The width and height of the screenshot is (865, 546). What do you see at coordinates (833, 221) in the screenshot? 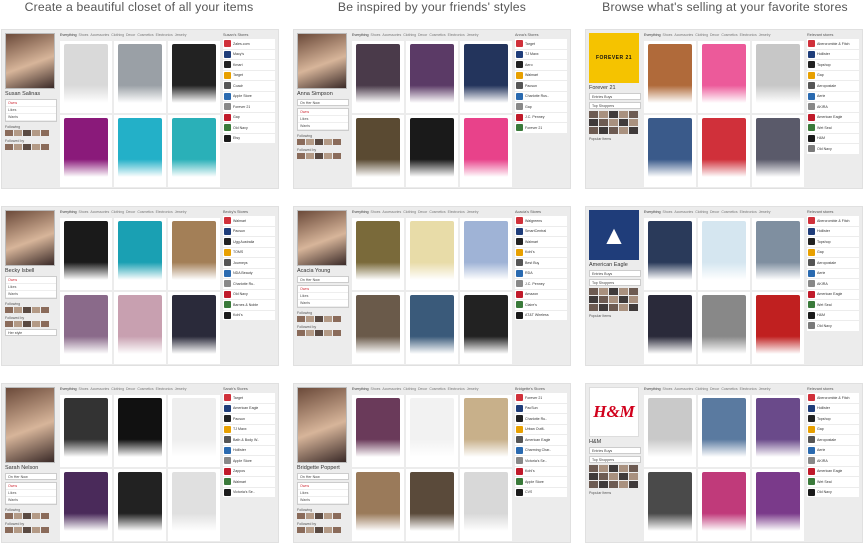
I see `store-row: Abercrombie & Fitch` at bounding box center [833, 221].